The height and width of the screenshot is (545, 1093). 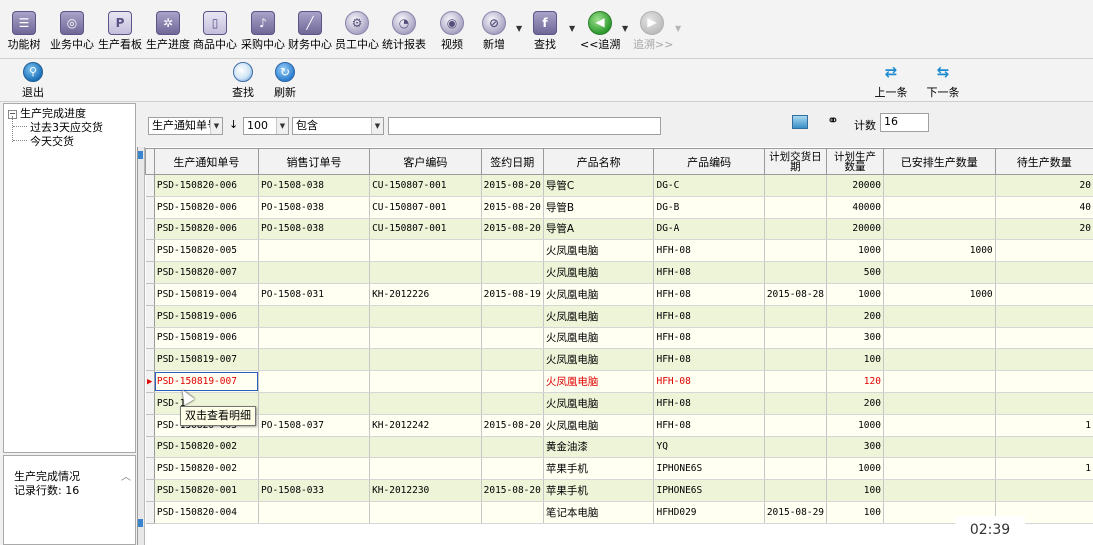 I want to click on sort-direction-toggle: ↓, so click(x=233, y=124).